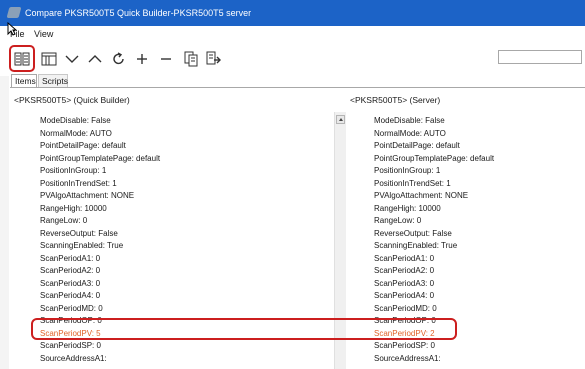 This screenshot has width=585, height=369. Describe the element at coordinates (540, 57) in the screenshot. I see `search-input` at that location.